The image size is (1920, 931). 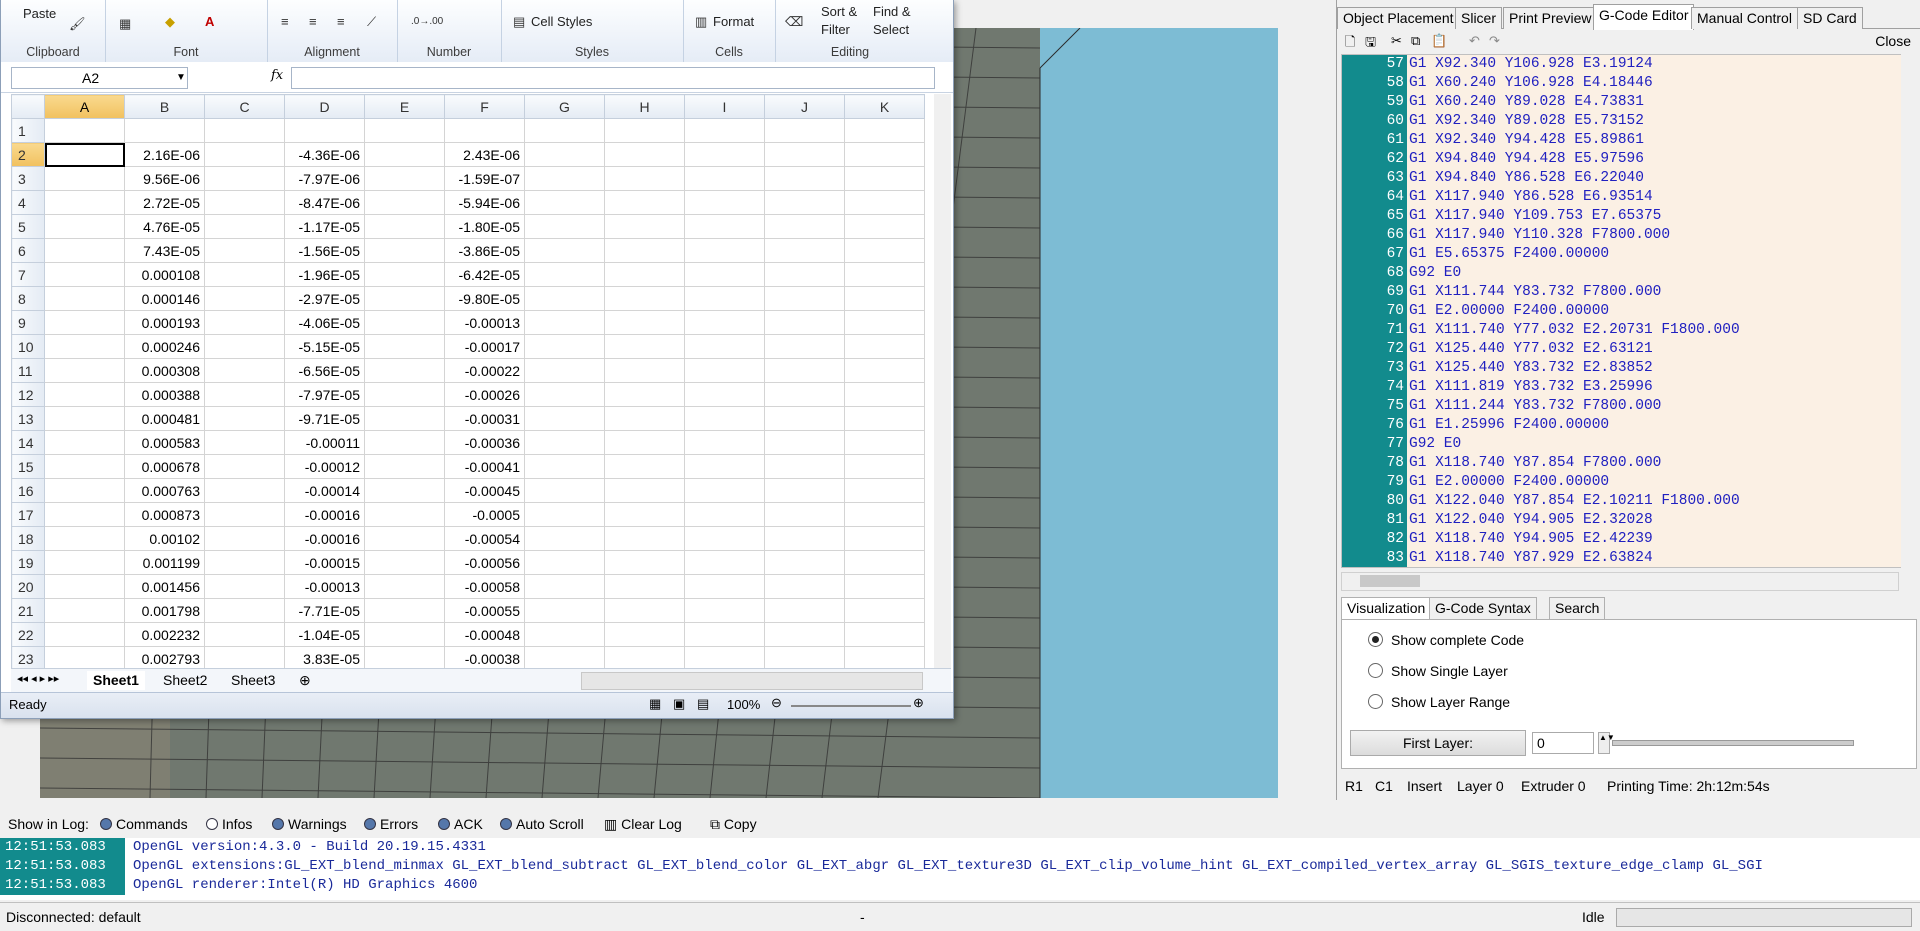 I want to click on cell-f: -0.00048, so click(x=484, y=634).